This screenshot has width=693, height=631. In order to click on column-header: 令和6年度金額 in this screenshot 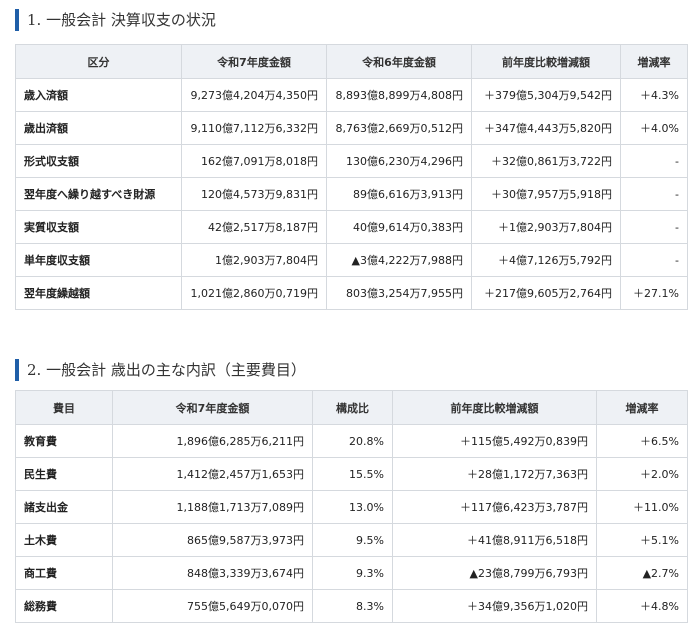, I will do `click(399, 61)`.